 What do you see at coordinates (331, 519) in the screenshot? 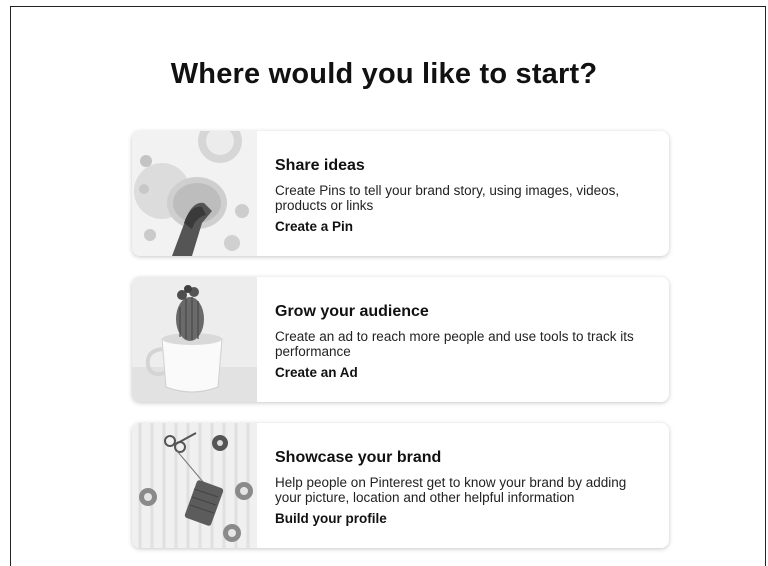
I see `build-profile-link: Build your profile` at bounding box center [331, 519].